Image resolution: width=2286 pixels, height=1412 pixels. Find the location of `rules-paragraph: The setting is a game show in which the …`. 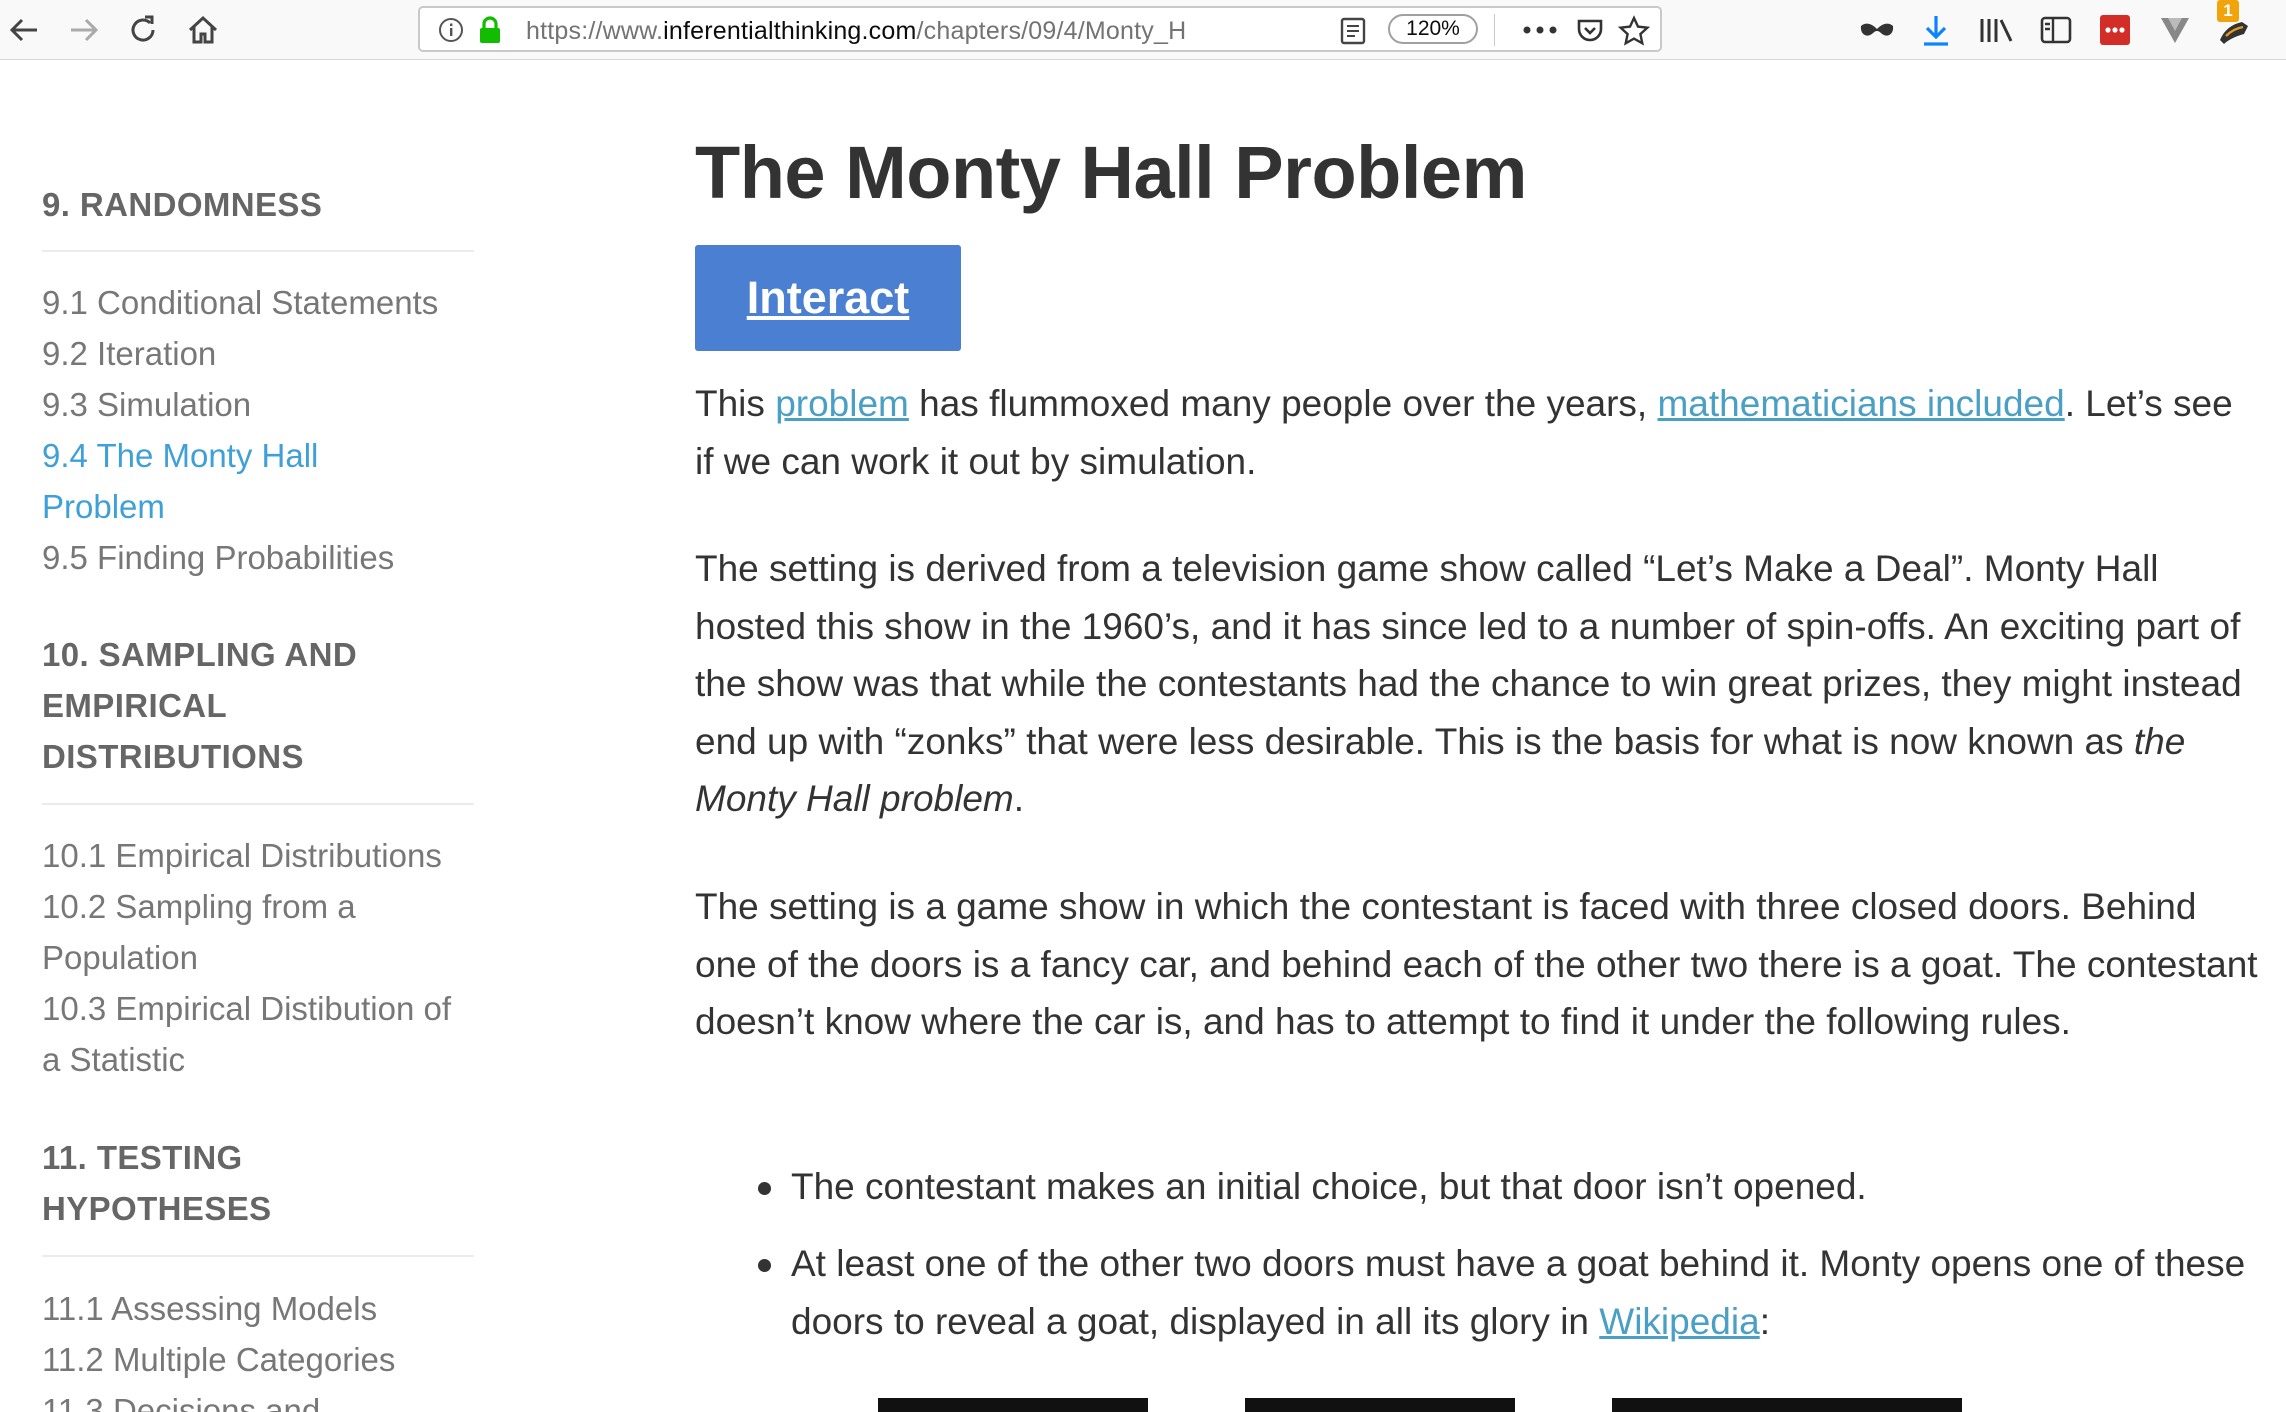

rules-paragraph: The setting is a game show in which the … is located at coordinates (1476, 964).